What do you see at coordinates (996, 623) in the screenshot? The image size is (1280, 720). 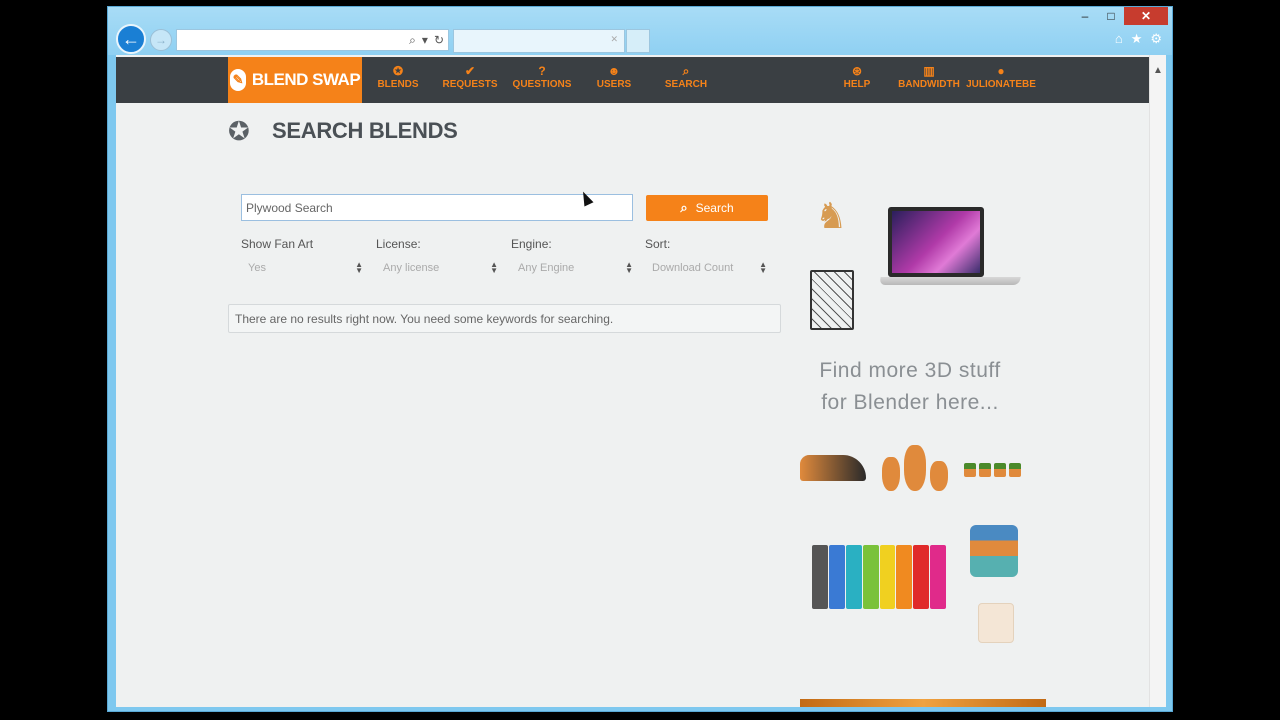 I see `lamp-image` at bounding box center [996, 623].